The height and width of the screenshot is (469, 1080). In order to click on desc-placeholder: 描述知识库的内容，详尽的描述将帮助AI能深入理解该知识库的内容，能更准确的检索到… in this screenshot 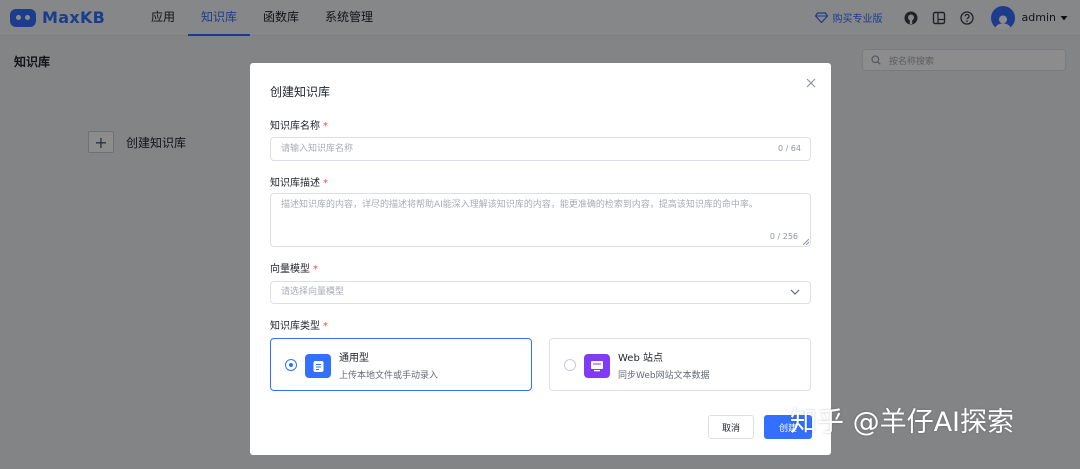, I will do `click(519, 205)`.